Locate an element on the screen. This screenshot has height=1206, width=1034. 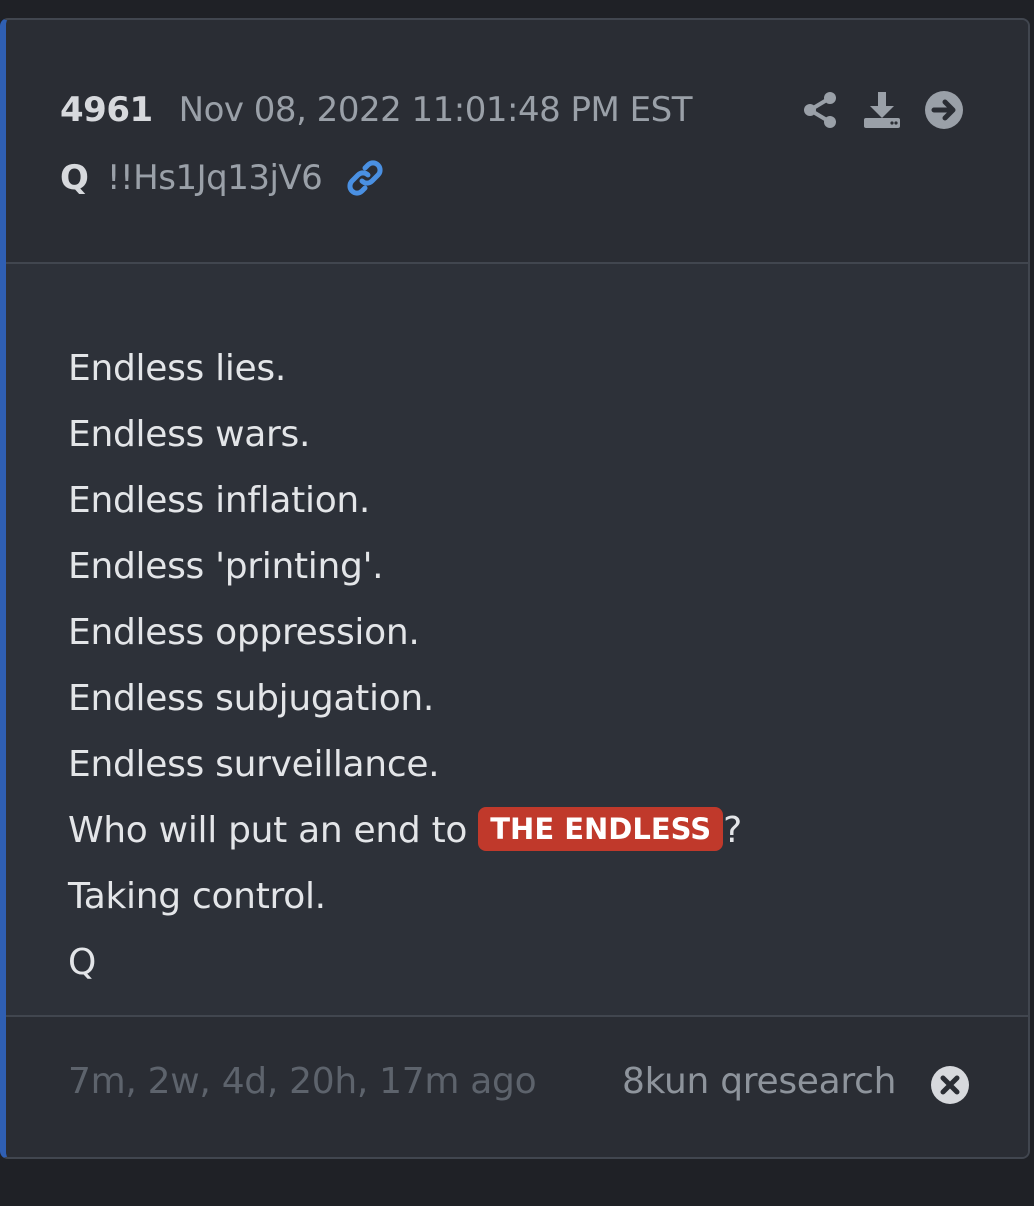
post-line: Endless subjugation. is located at coordinates (251, 698).